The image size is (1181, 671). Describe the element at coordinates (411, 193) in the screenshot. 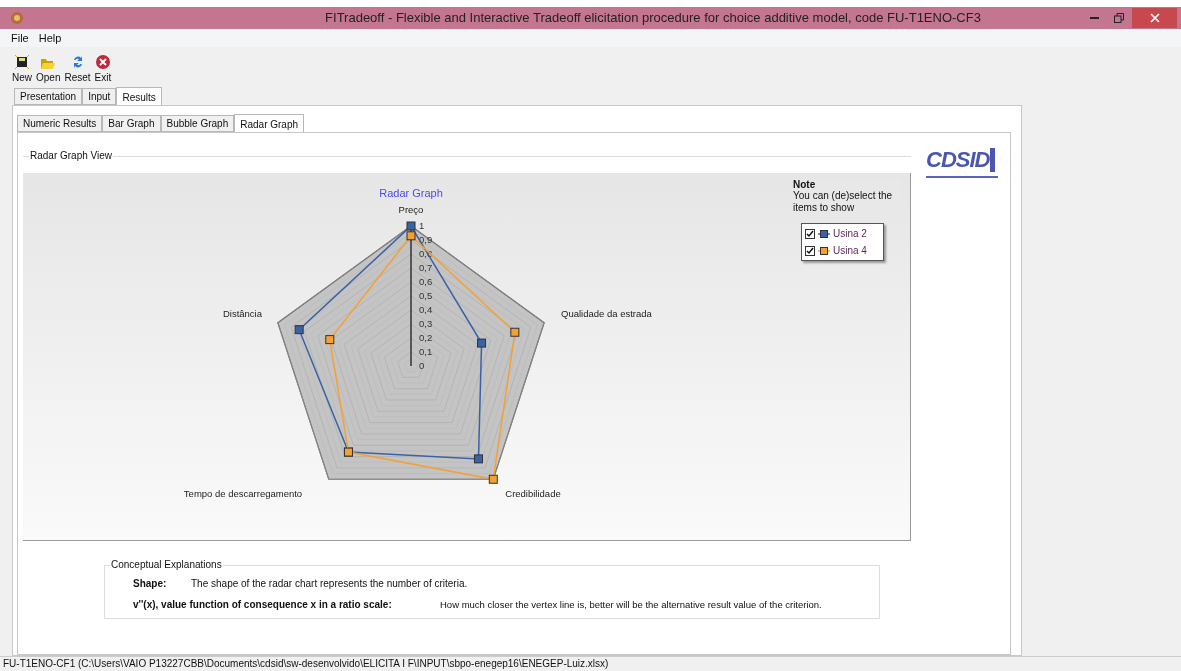

I see `chart-title: Radar Graph` at that location.